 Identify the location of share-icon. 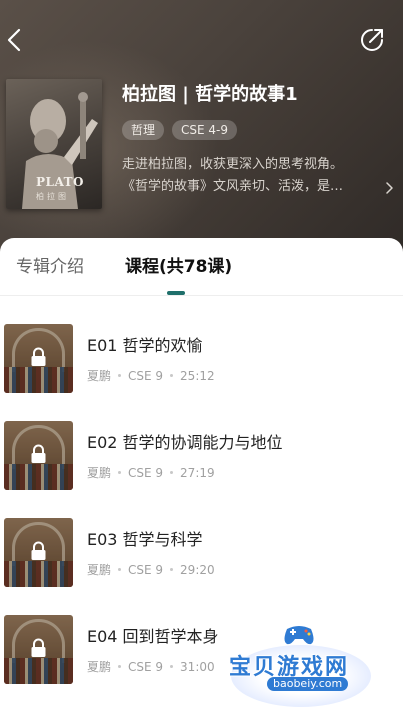
(372, 40).